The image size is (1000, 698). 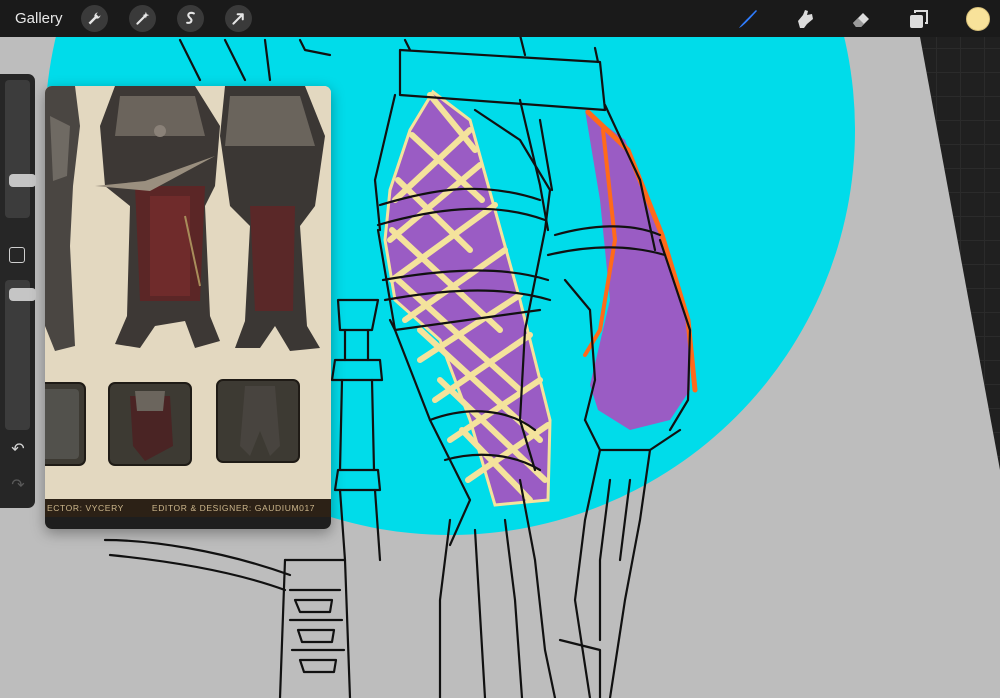 I want to click on magic-wand-icon, so click(x=142, y=18).